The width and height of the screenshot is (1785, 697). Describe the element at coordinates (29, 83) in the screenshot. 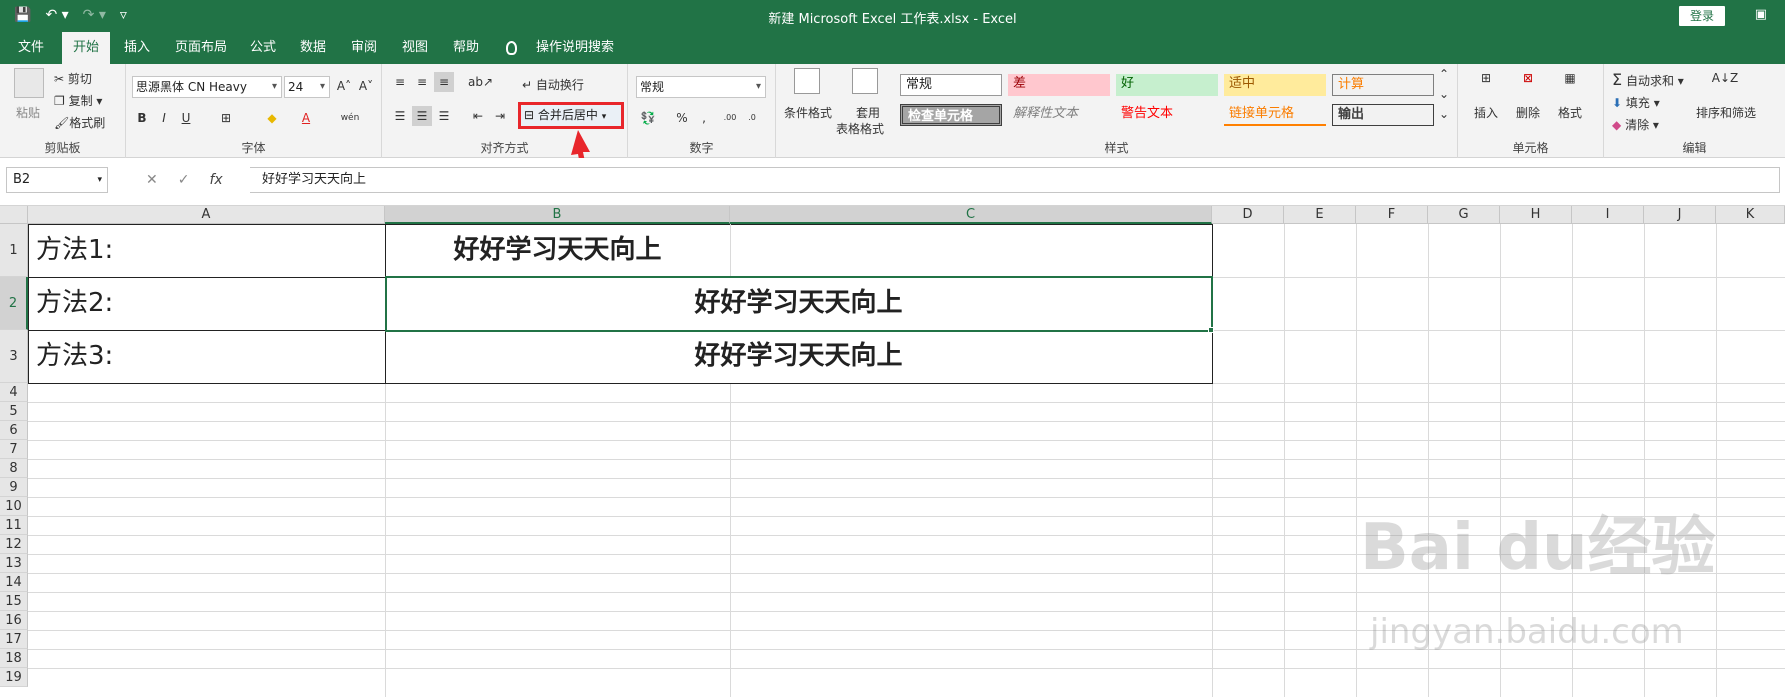

I see `paste-icon` at that location.